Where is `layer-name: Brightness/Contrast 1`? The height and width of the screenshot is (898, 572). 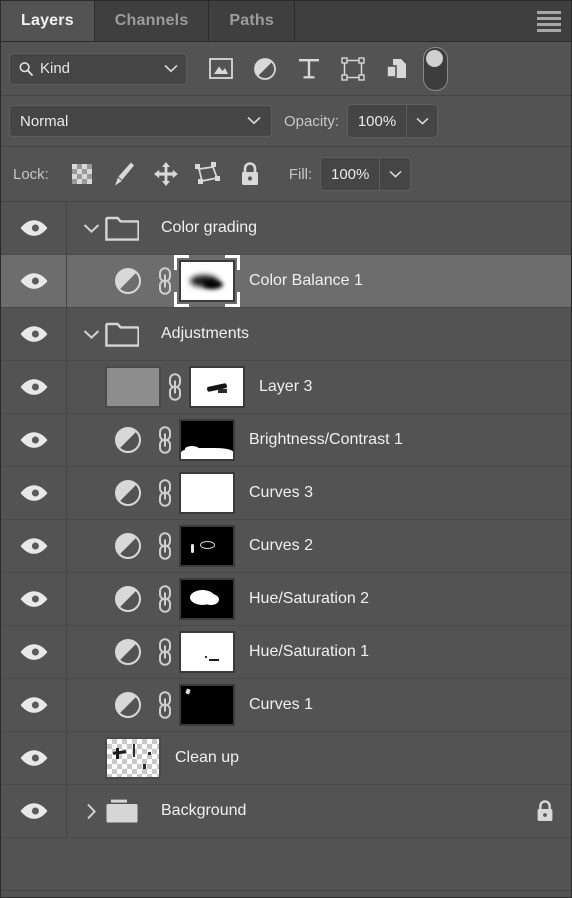
layer-name: Brightness/Contrast 1 is located at coordinates (326, 440).